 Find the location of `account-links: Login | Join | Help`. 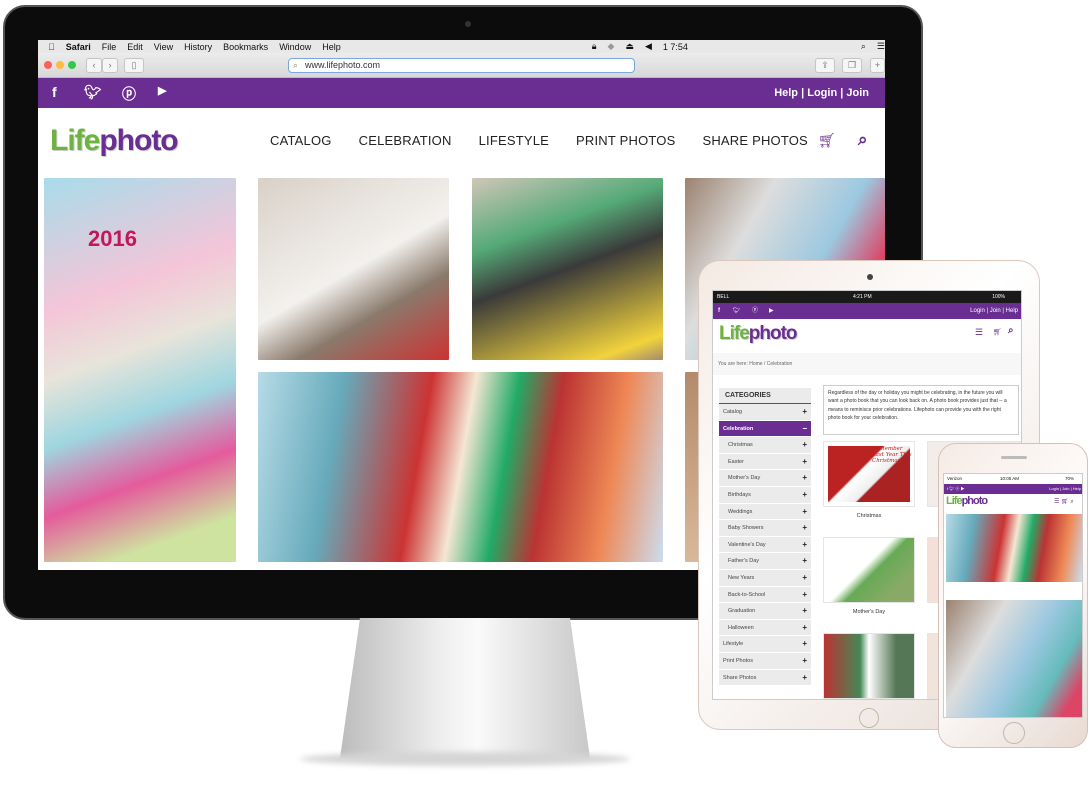

account-links: Login | Join | Help is located at coordinates (1065, 489).